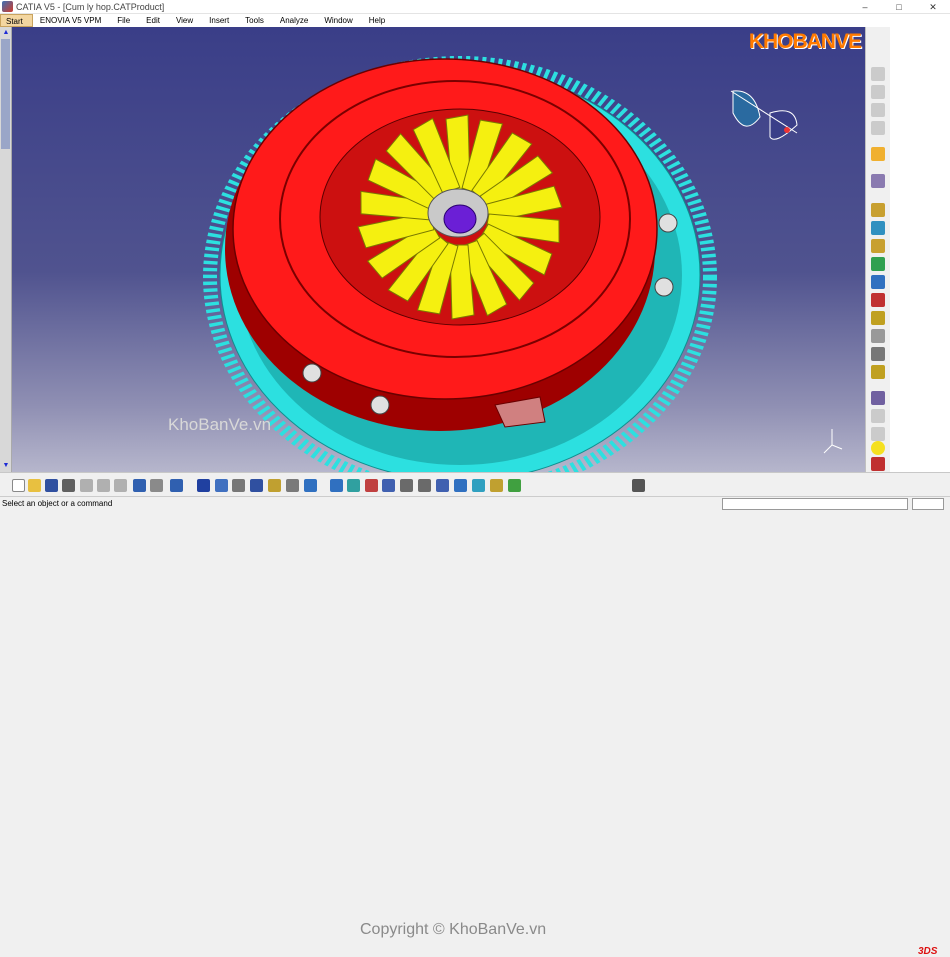 This screenshot has height=957, width=950. What do you see at coordinates (16, 20) in the screenshot?
I see `menu-start: Start` at bounding box center [16, 20].